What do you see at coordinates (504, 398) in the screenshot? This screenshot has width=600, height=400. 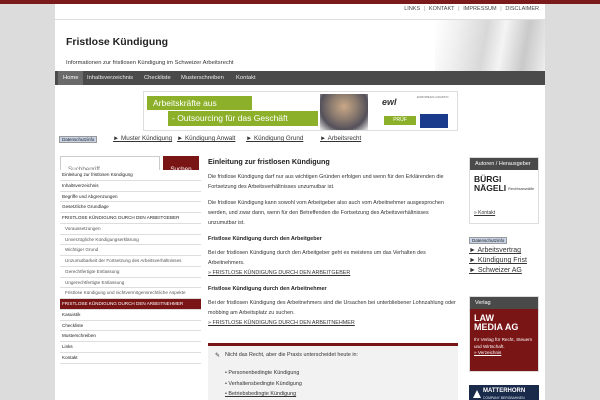 I see `ad-subtitle: COMPANY BERGBAHNEN` at bounding box center [504, 398].